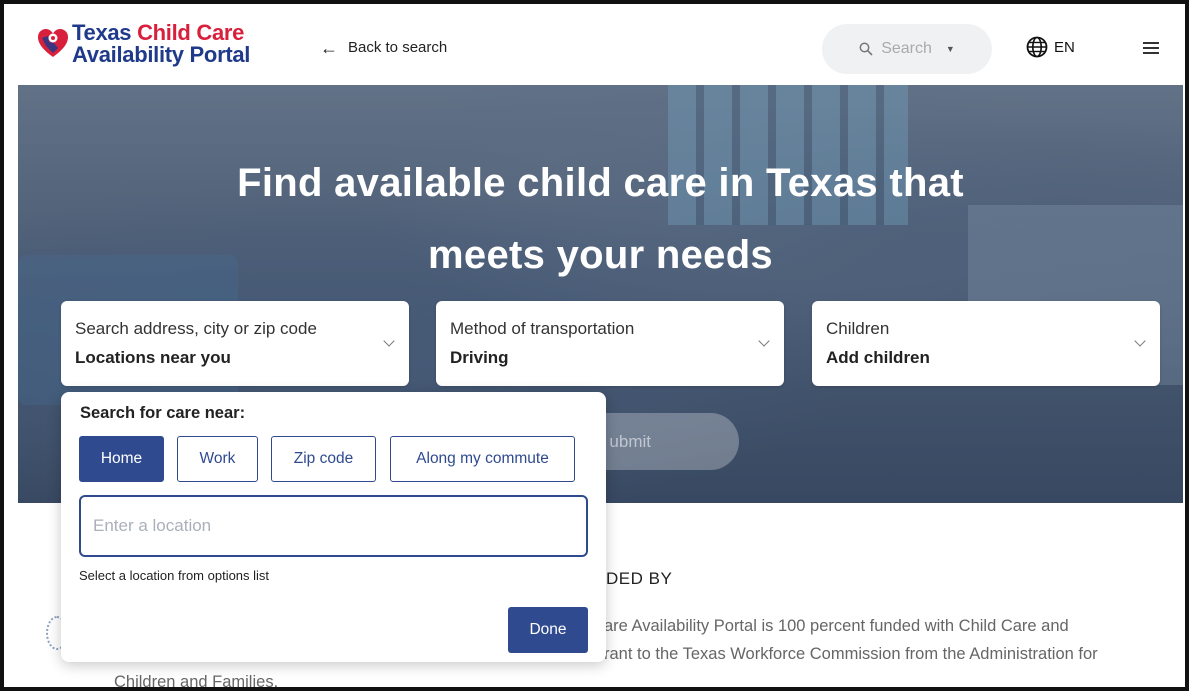 This screenshot has width=1189, height=691. I want to click on header-search: Search ▼, so click(907, 49).